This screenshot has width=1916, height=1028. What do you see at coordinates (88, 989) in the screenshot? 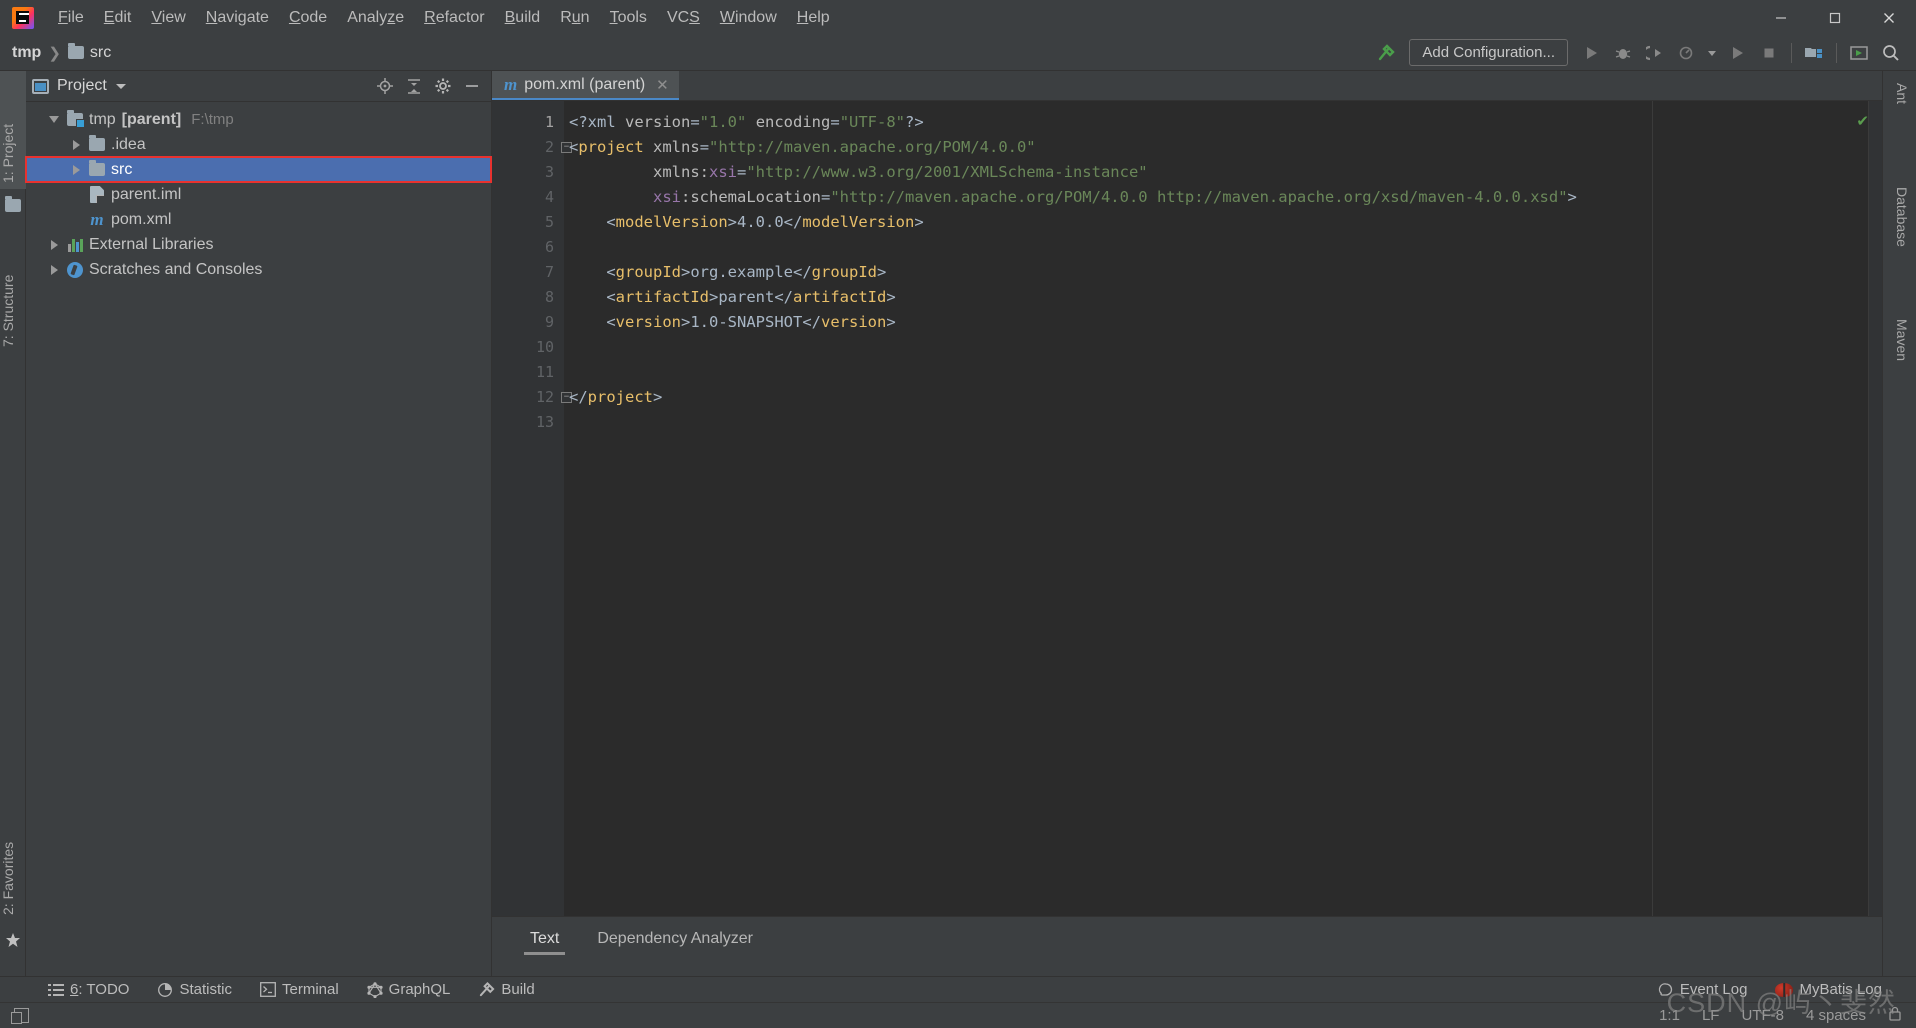
I see `bottom-tool-button-6-todo: 6: TODO` at bounding box center [88, 989].